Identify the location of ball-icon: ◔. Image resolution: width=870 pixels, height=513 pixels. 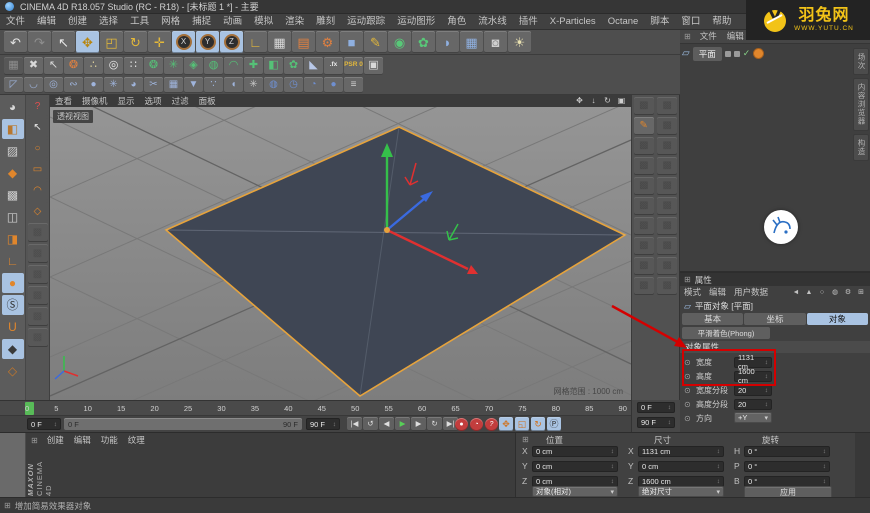
(313, 85).